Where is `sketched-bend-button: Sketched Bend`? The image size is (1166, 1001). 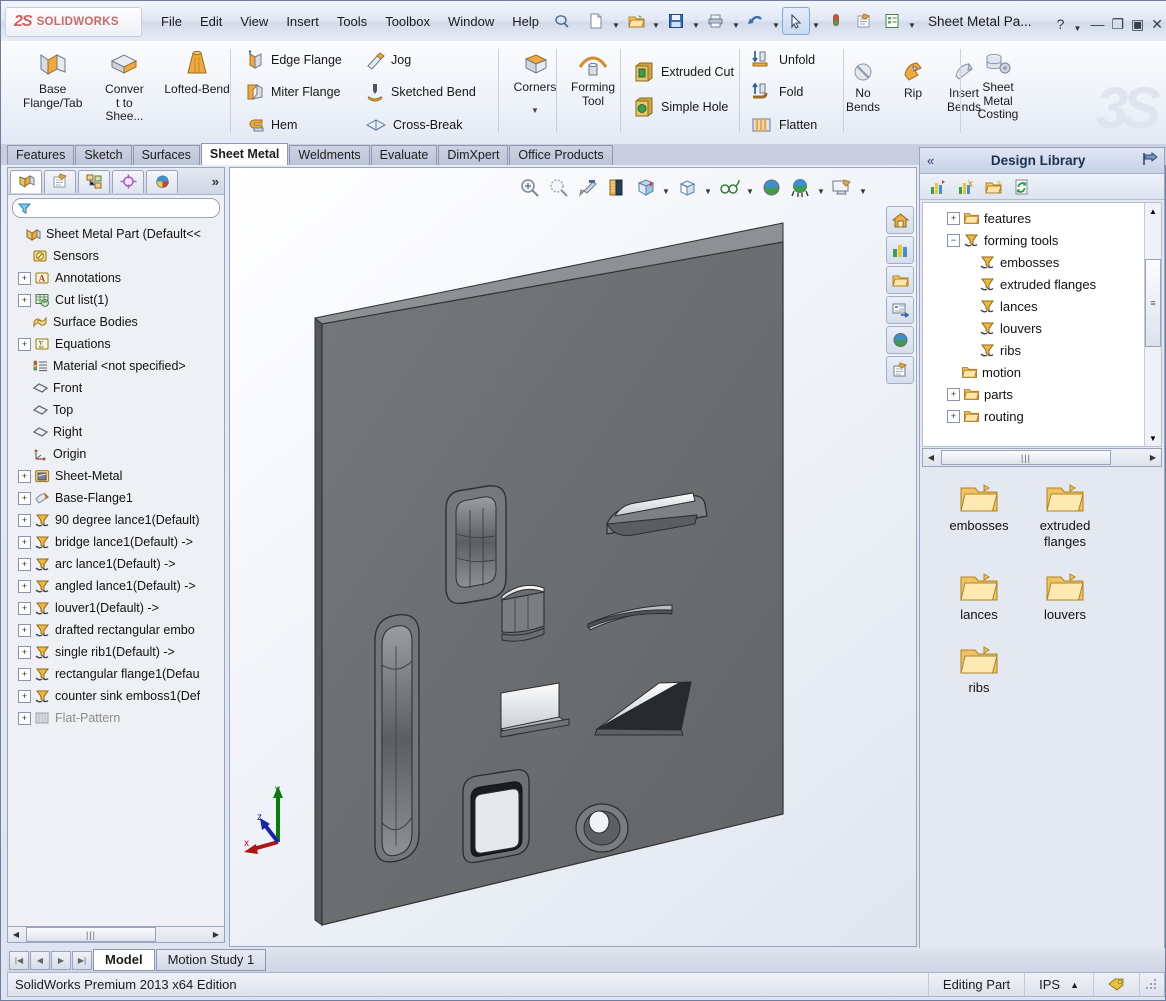 sketched-bend-button: Sketched Bend is located at coordinates (420, 92).